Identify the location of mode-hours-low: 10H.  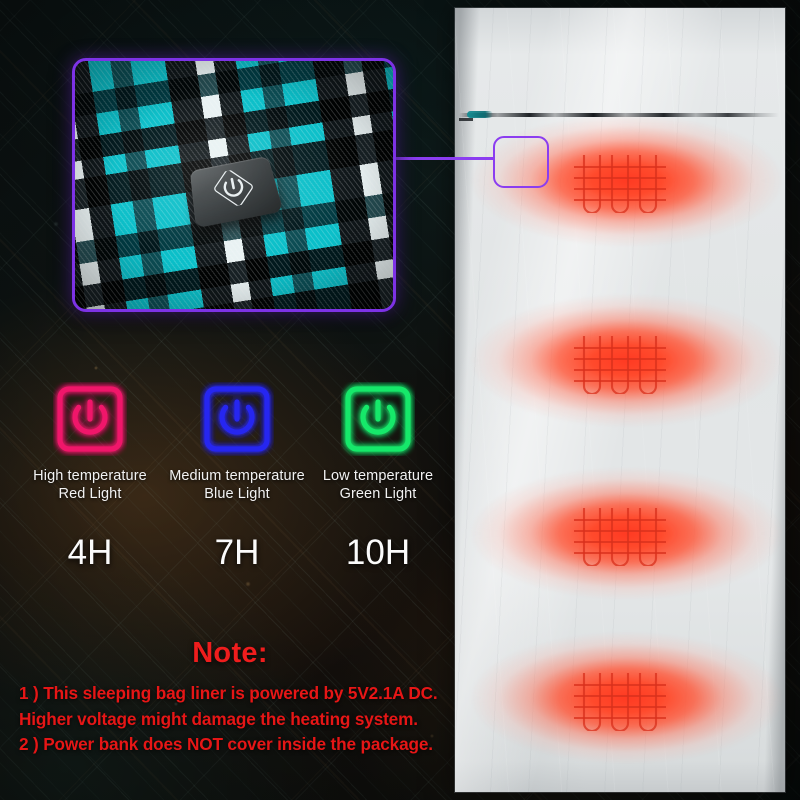
(378, 552).